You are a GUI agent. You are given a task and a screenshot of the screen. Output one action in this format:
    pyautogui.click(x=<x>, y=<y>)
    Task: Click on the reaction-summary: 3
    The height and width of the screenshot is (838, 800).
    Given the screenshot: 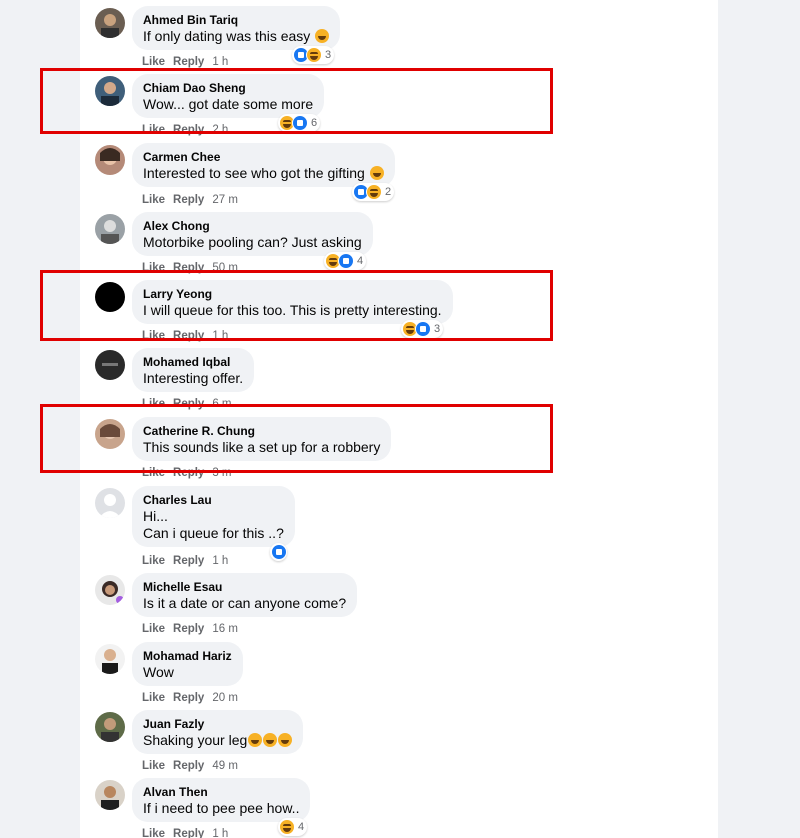 What is the action you would take?
    pyautogui.click(x=313, y=55)
    